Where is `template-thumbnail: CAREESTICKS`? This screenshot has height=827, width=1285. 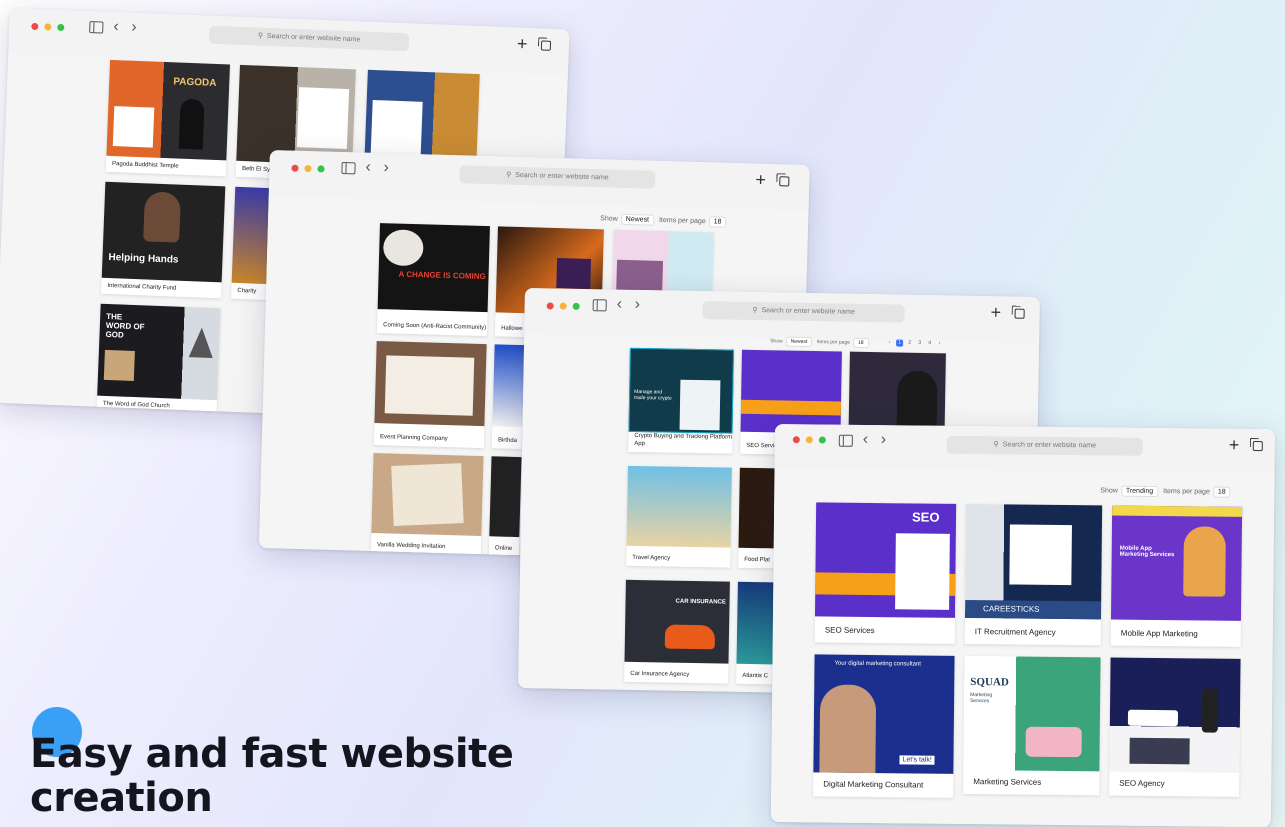 template-thumbnail: CAREESTICKS is located at coordinates (1033, 562).